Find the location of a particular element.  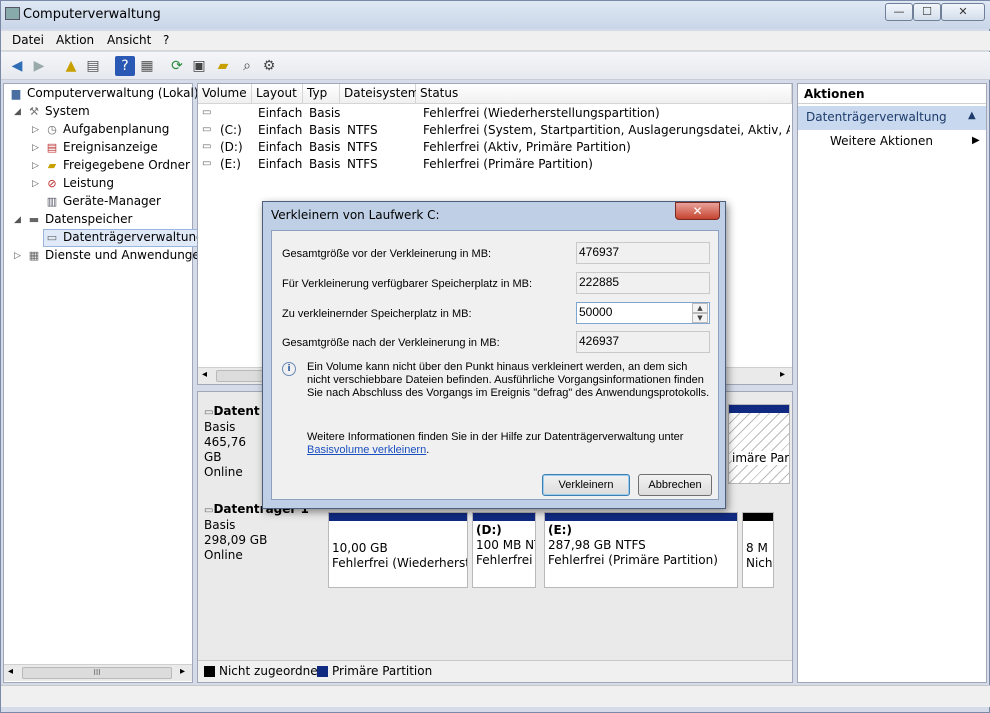

open-folder-icon: ▰ is located at coordinates (223, 66).